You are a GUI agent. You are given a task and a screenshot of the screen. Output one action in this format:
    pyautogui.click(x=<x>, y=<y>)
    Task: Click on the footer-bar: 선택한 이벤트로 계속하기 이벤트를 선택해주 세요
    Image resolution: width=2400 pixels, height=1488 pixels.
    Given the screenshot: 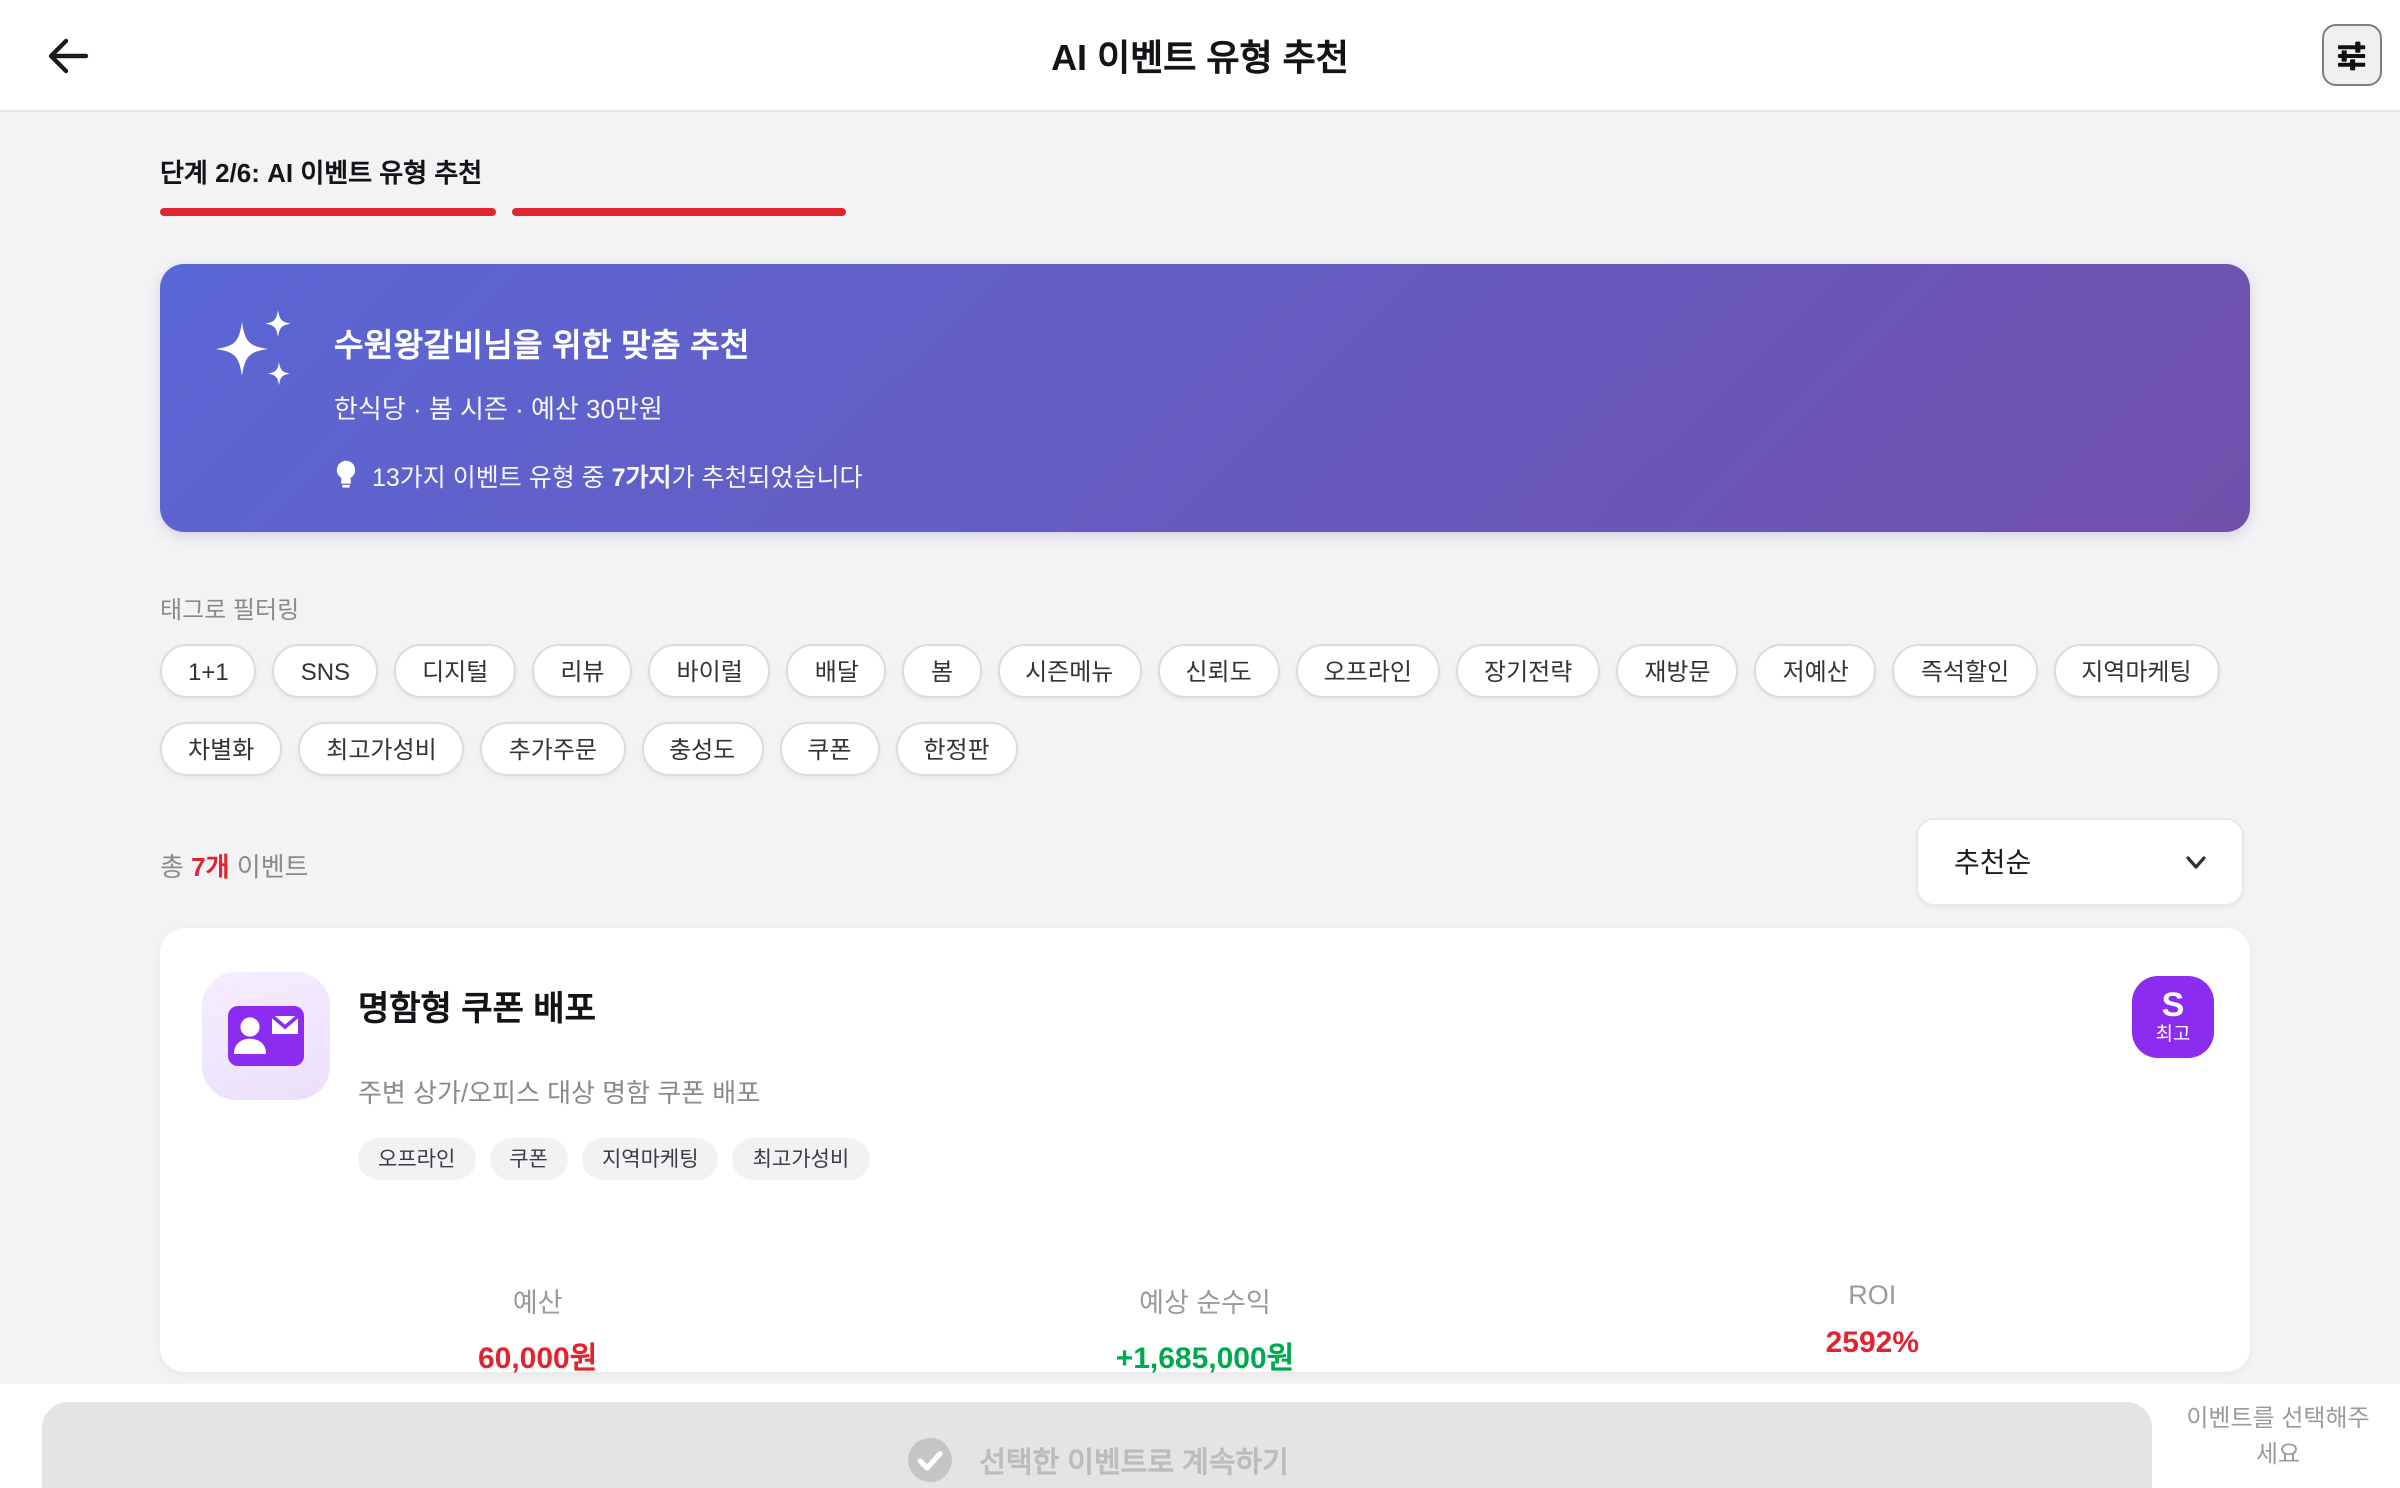 What is the action you would take?
    pyautogui.click(x=1200, y=1436)
    